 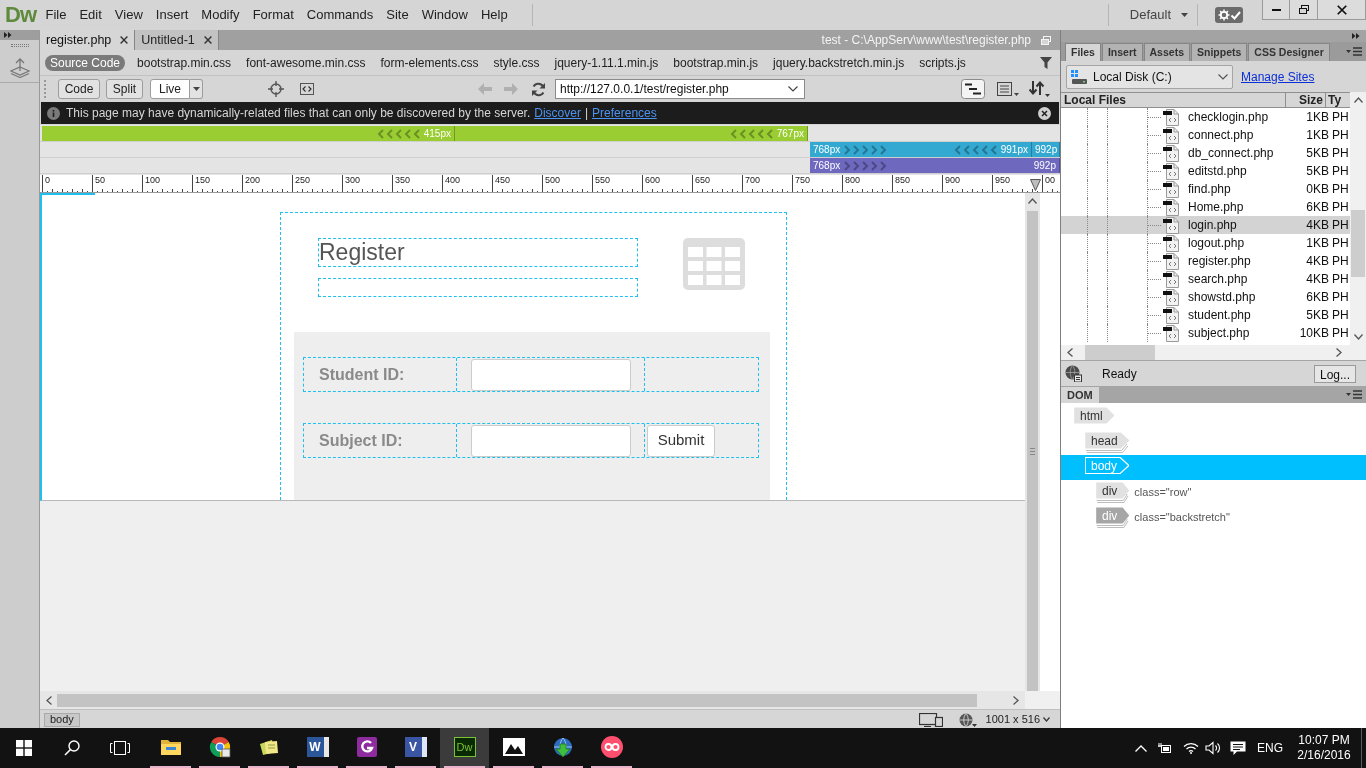 What do you see at coordinates (415, 748) in the screenshot?
I see `taskbar-app-button: V` at bounding box center [415, 748].